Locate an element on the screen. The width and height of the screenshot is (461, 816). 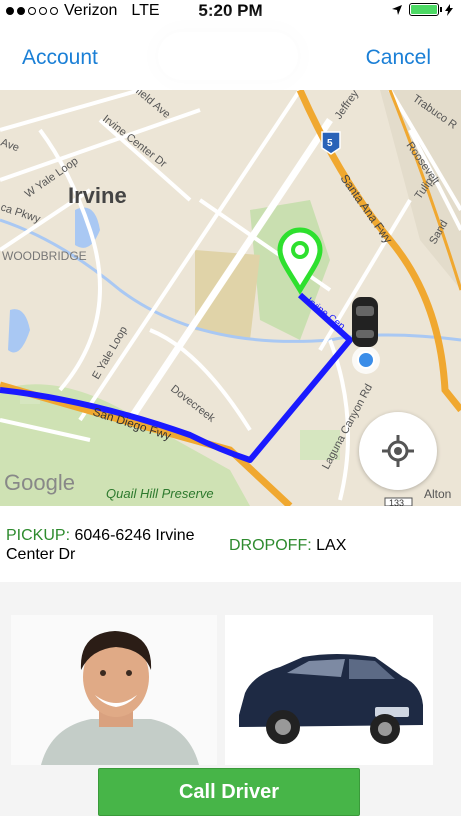
dropoff-info: DROPOFF: LAX is located at coordinates (287, 546).